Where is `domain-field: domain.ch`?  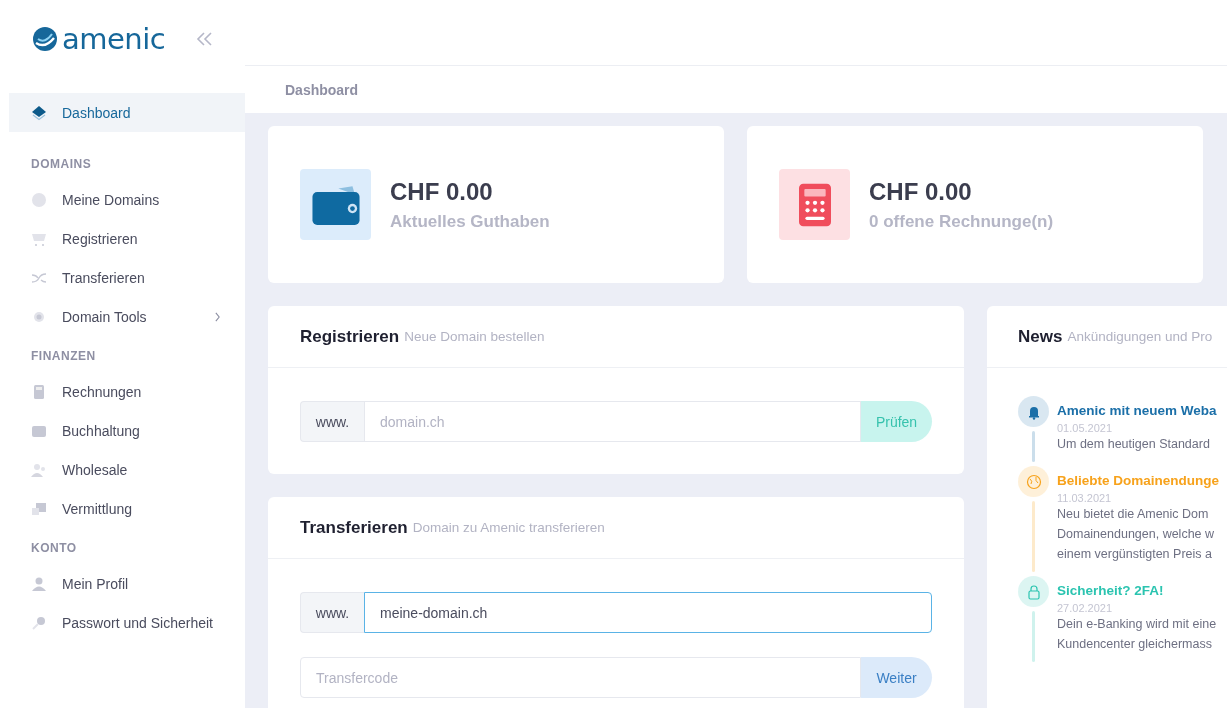 domain-field: domain.ch is located at coordinates (612, 421).